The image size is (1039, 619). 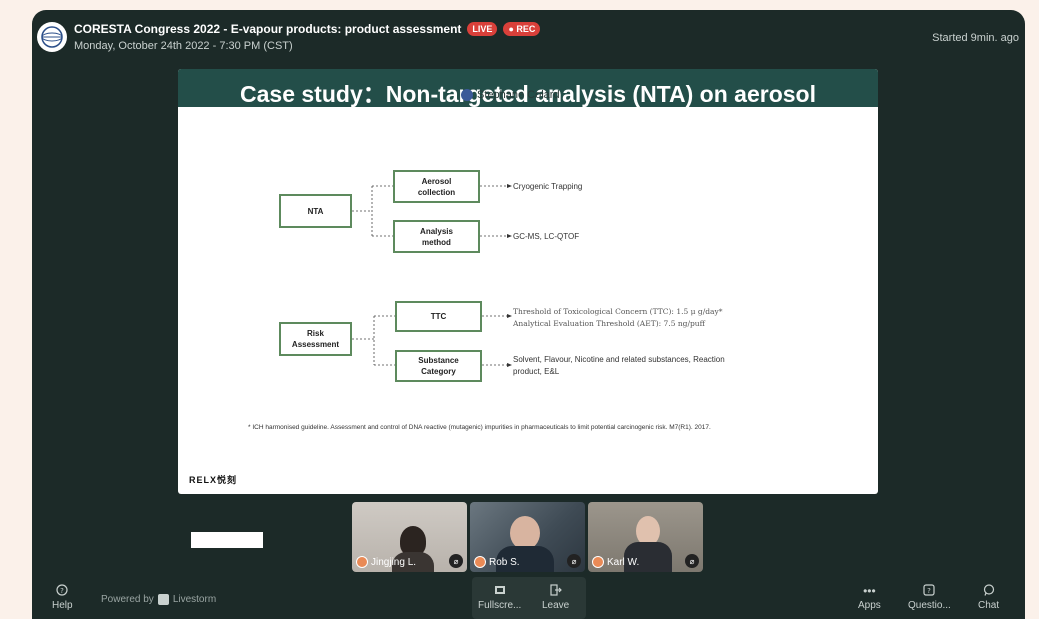 I want to click on participant-tile: Rob S. ⌀, so click(x=527, y=537).